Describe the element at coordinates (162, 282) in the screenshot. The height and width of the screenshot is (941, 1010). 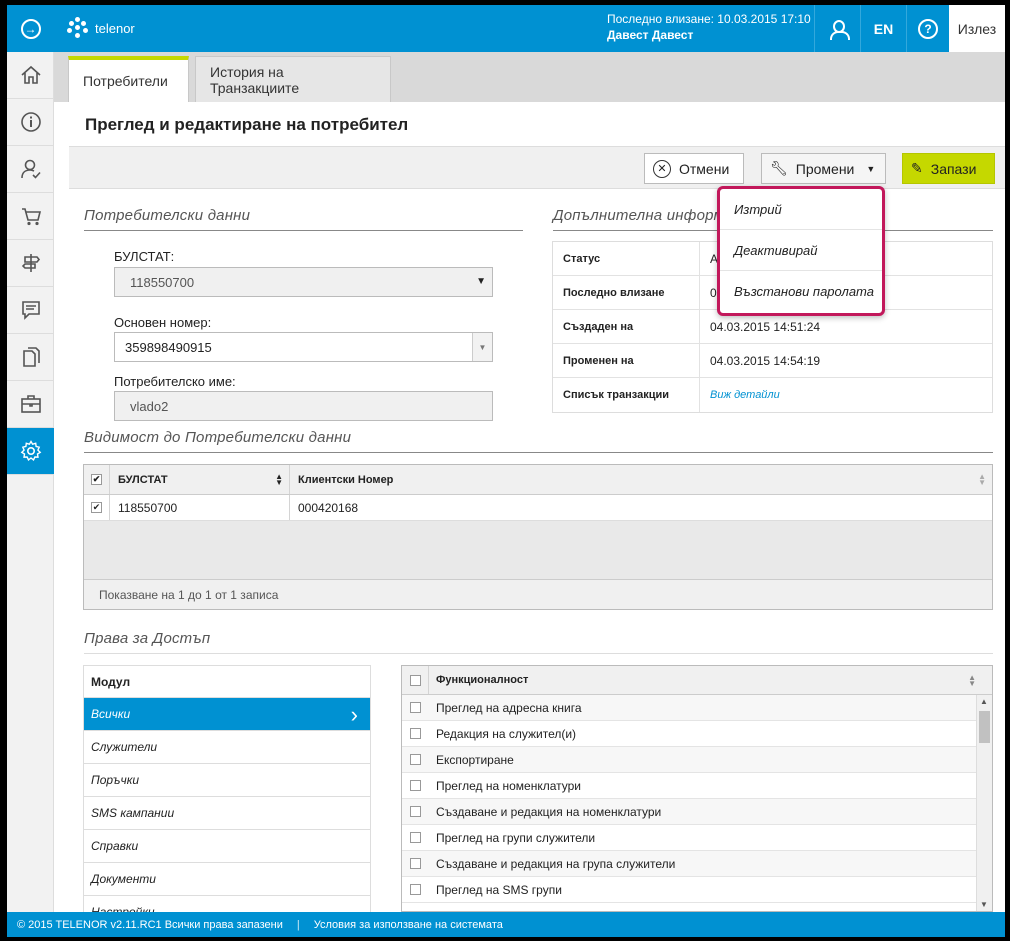
I see `bulstat-value: 118550700` at that location.